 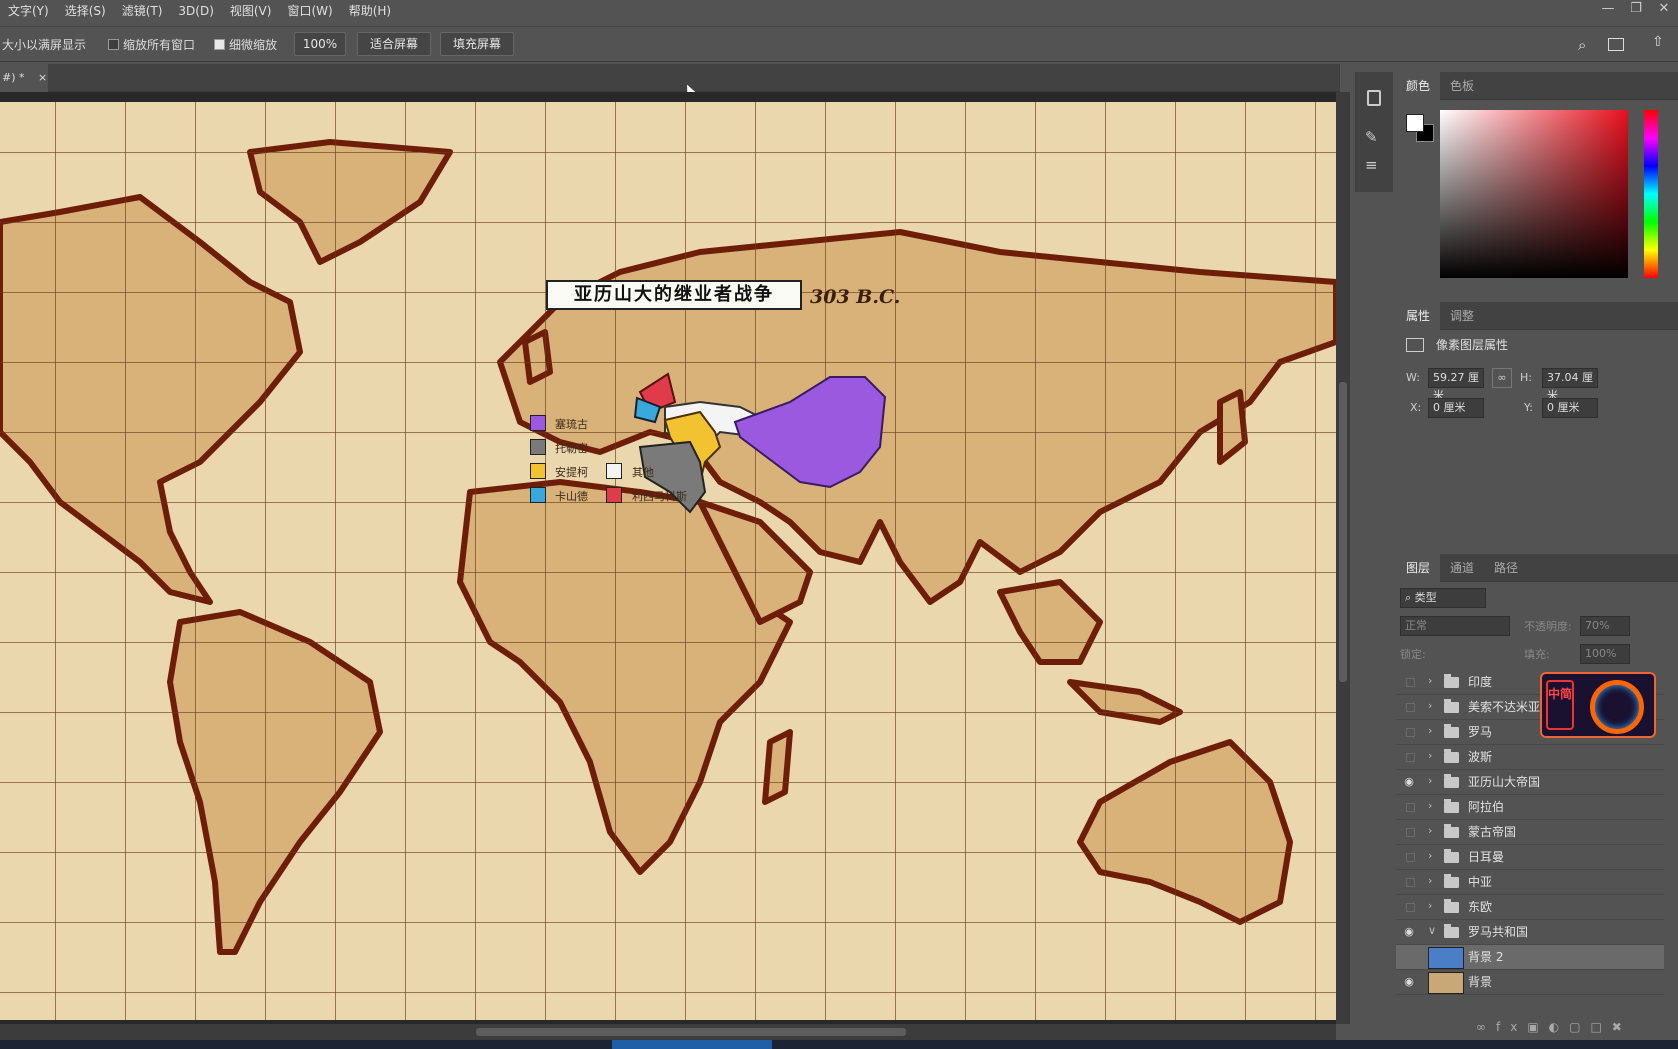 I want to click on menu-type: 文字(Y), so click(x=28, y=11).